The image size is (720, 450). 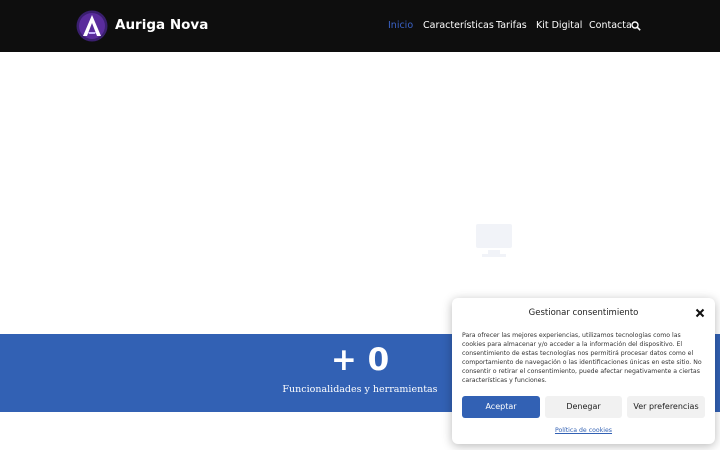 I want to click on nav-item-kit-digital: Kit Digital, so click(x=559, y=25).